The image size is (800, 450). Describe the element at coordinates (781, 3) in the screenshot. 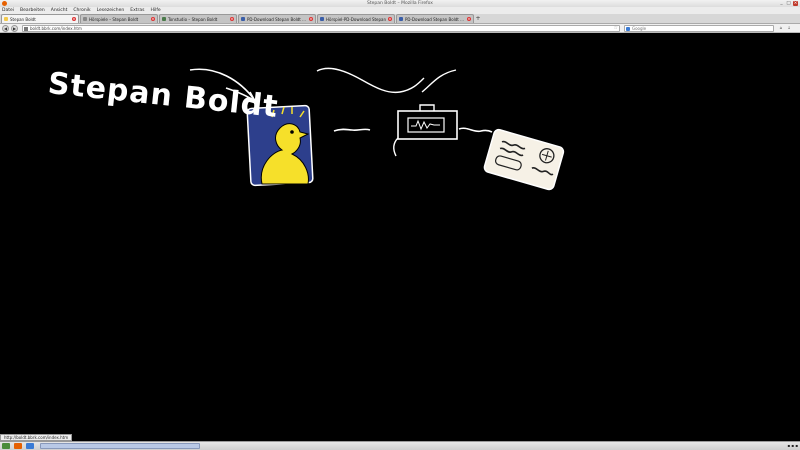

I see `minimize-button: _` at that location.